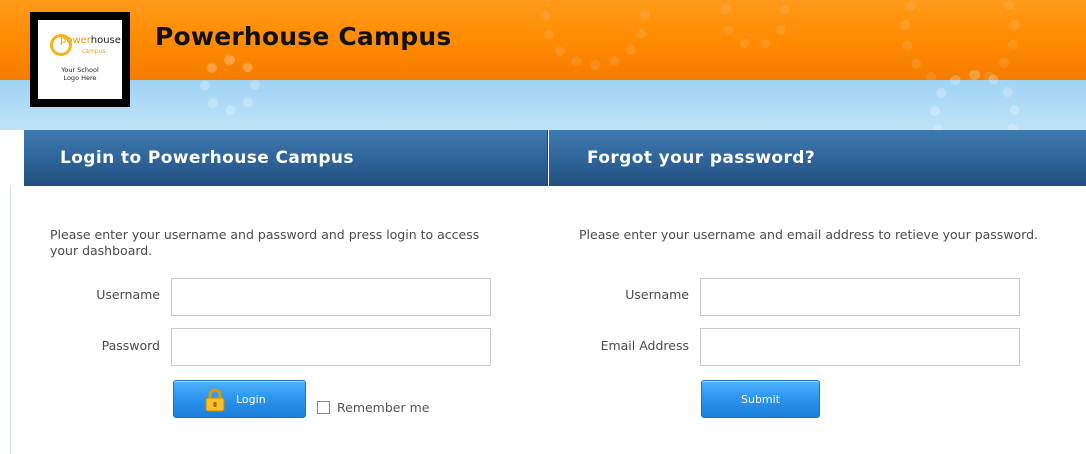 The height and width of the screenshot is (454, 1086). I want to click on login-button: Login, so click(239, 399).